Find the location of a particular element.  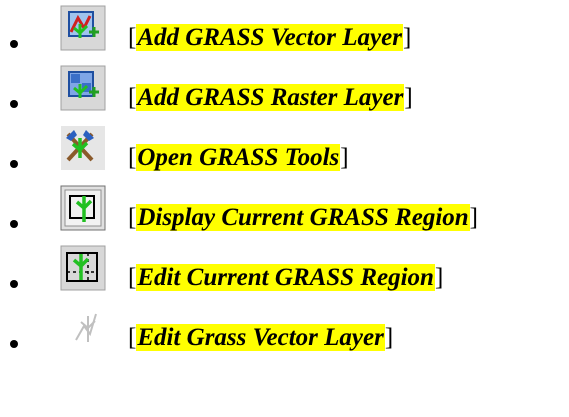

edit-grass-vector-layer-icon is located at coordinates (87, 329).